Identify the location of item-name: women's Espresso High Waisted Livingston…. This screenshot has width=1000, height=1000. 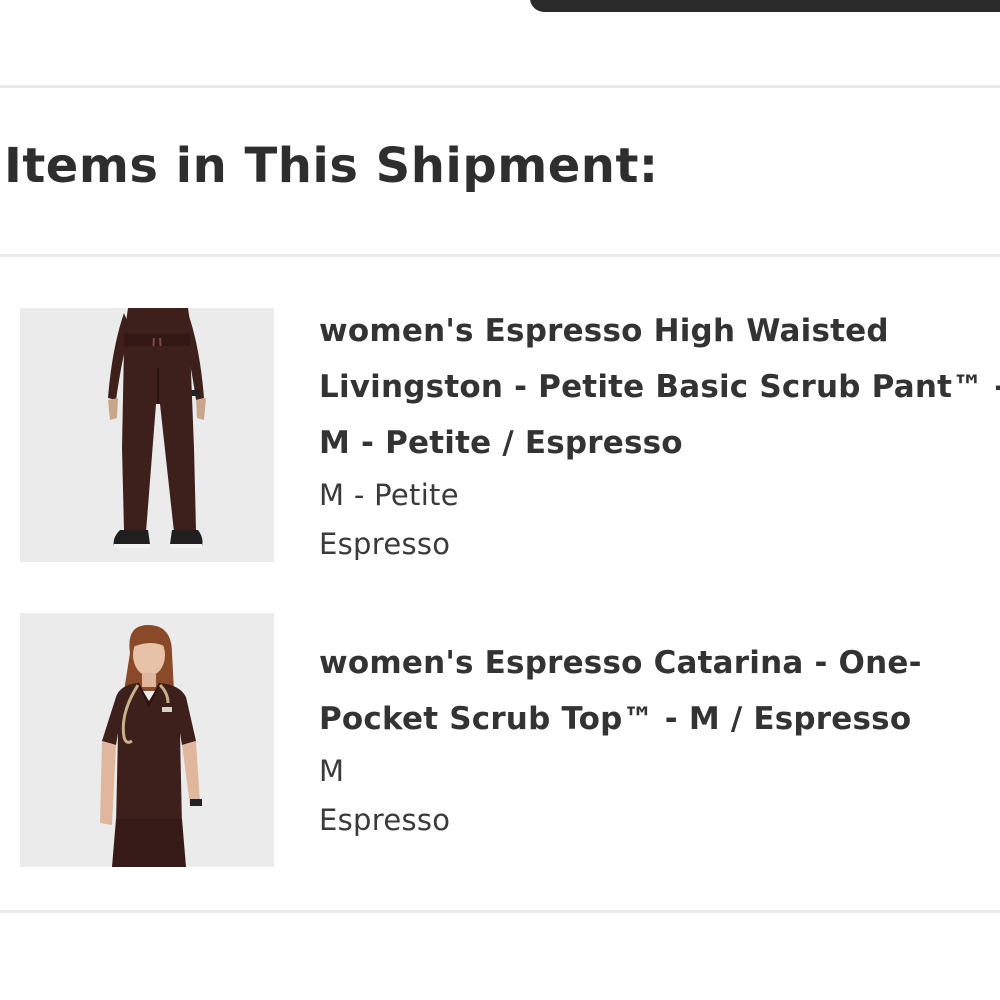
(659, 387).